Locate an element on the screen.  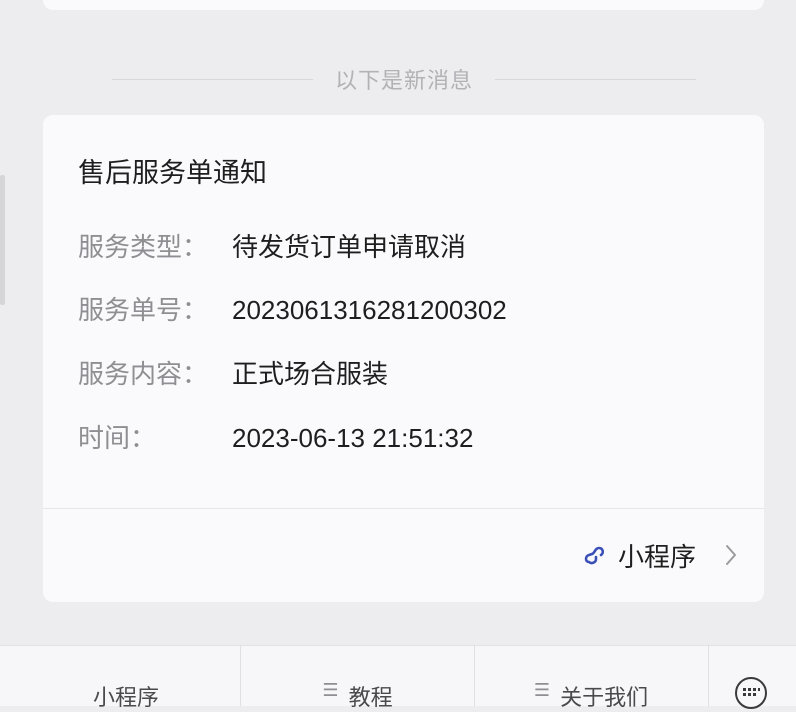
tab-divider is located at coordinates (708, 676).